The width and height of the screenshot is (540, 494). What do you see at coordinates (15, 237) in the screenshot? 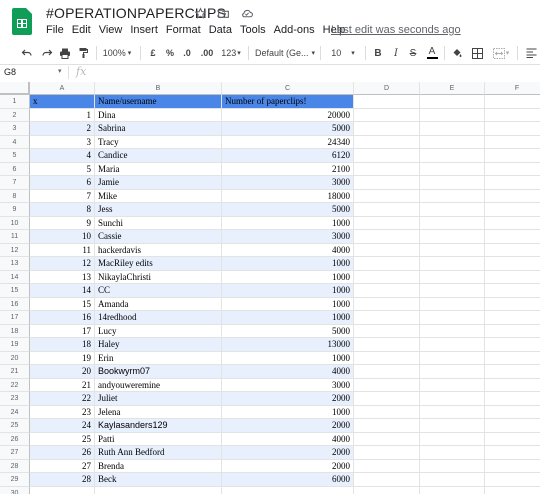
I see `row-number: 11` at bounding box center [15, 237].